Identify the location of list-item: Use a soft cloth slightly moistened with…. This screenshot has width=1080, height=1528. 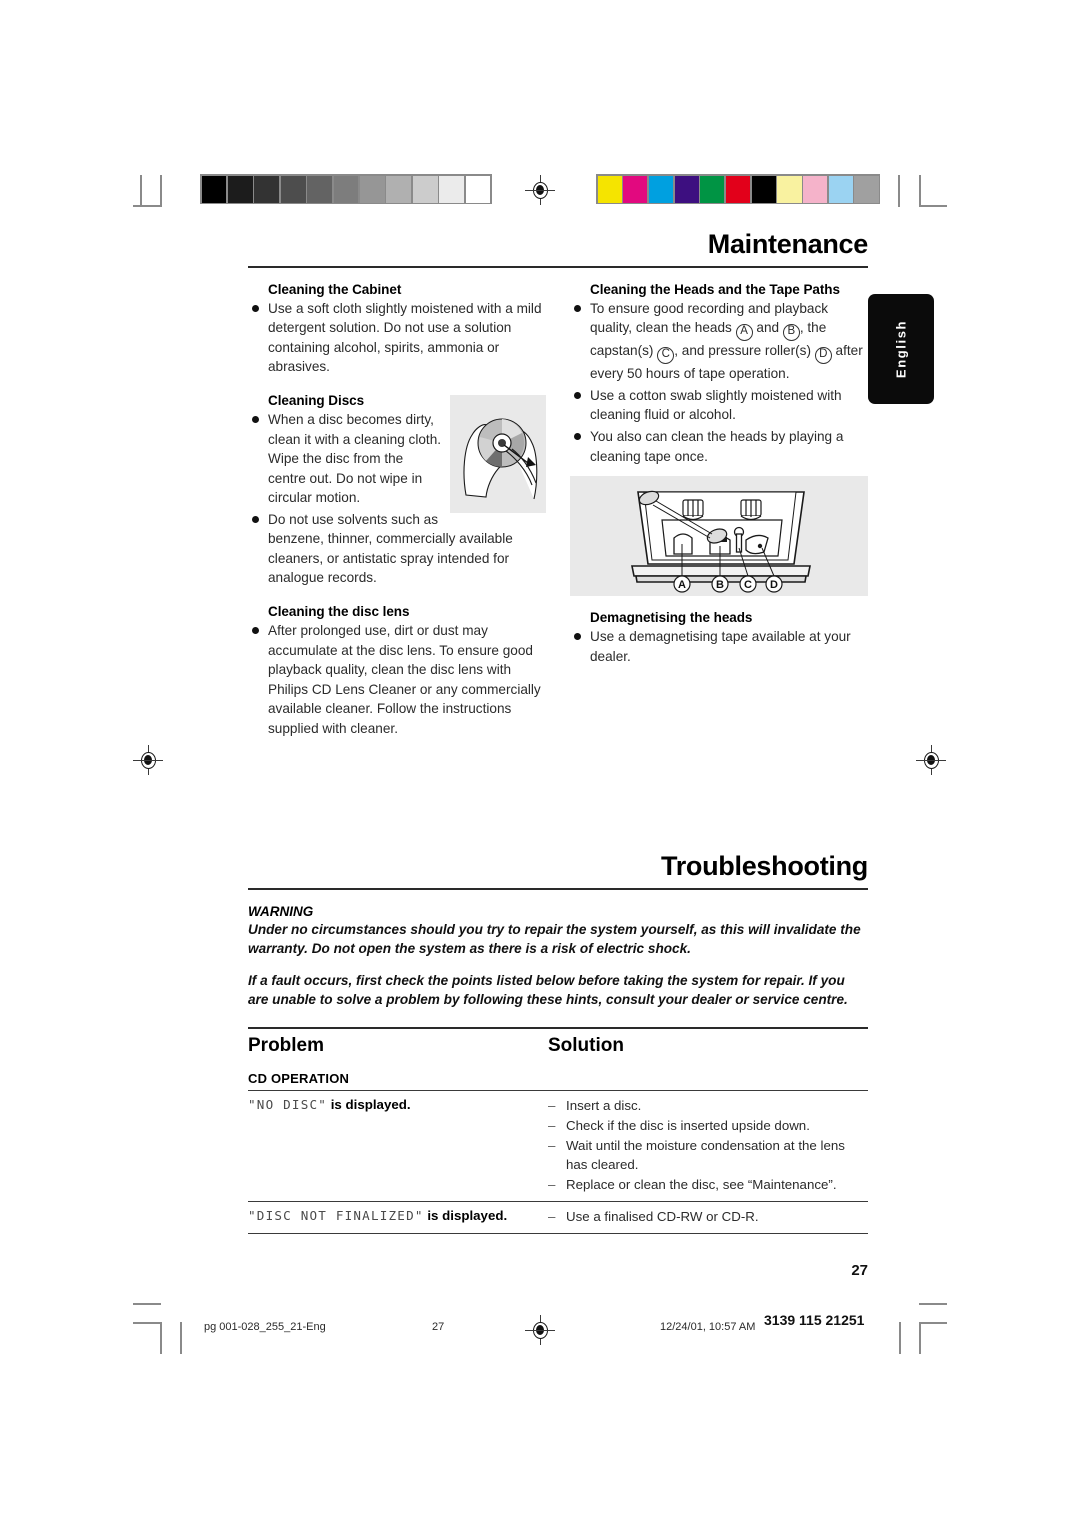
(397, 338).